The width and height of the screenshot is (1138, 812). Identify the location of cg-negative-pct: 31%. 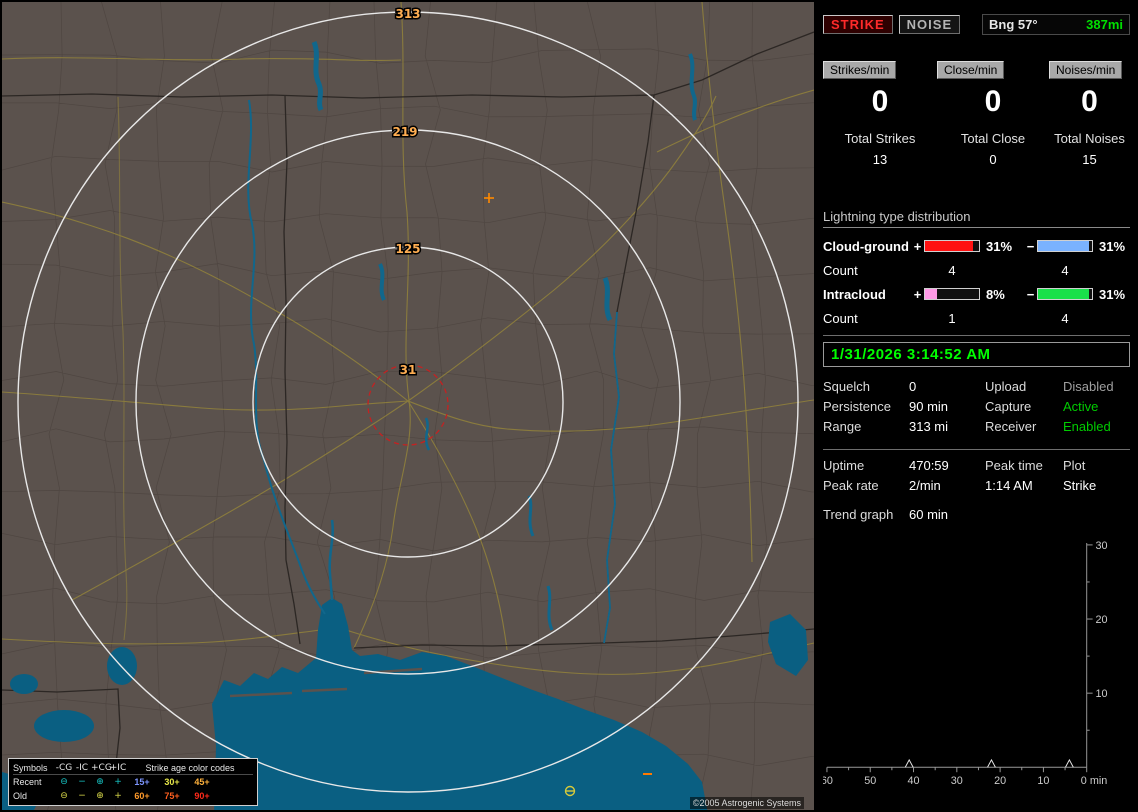
(1112, 246).